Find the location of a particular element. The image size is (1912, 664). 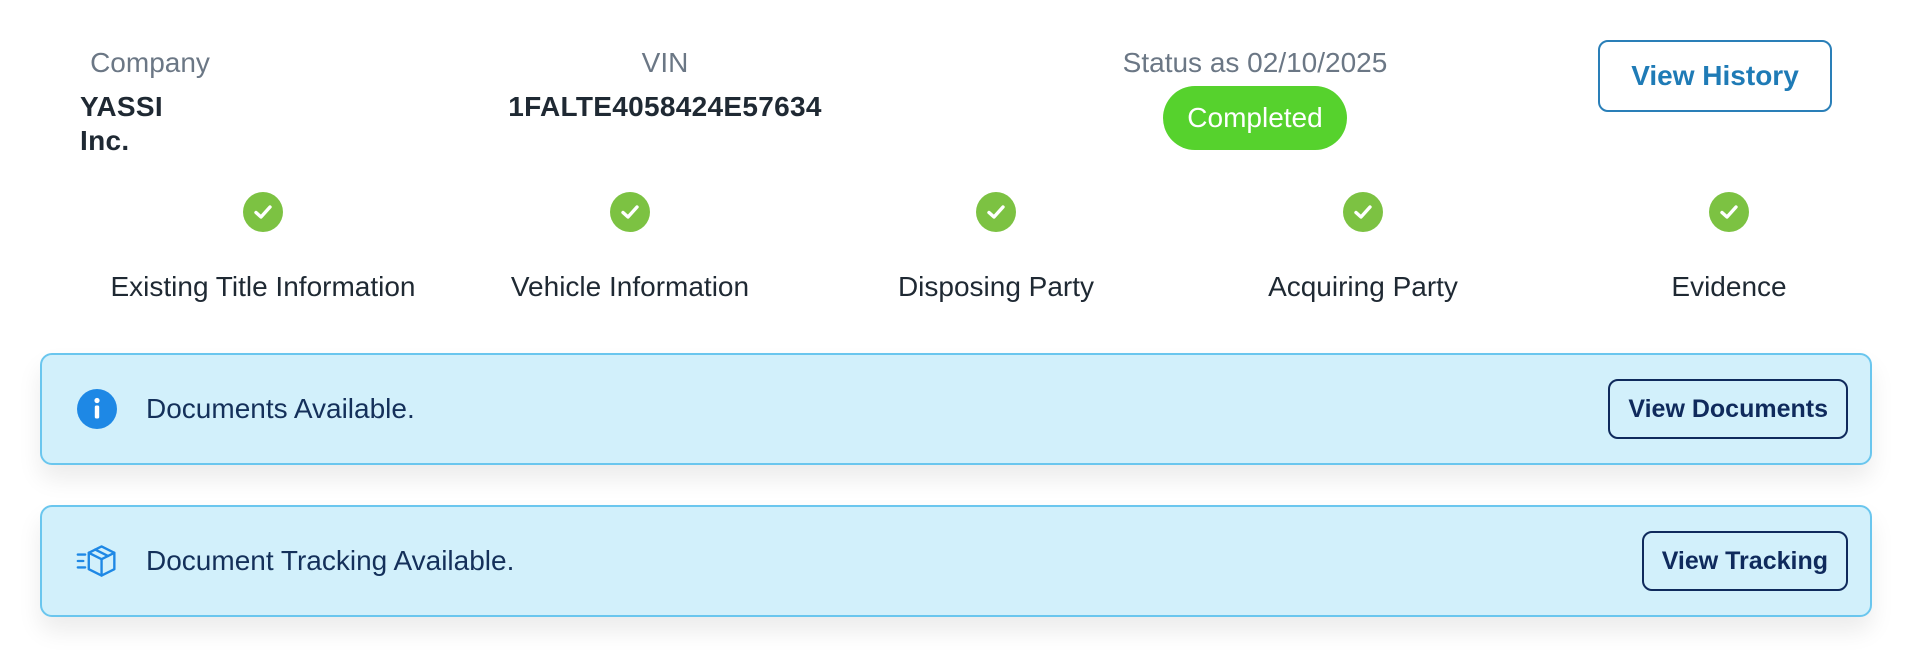

company-field: Company YASSI Inc. is located at coordinates (150, 102).